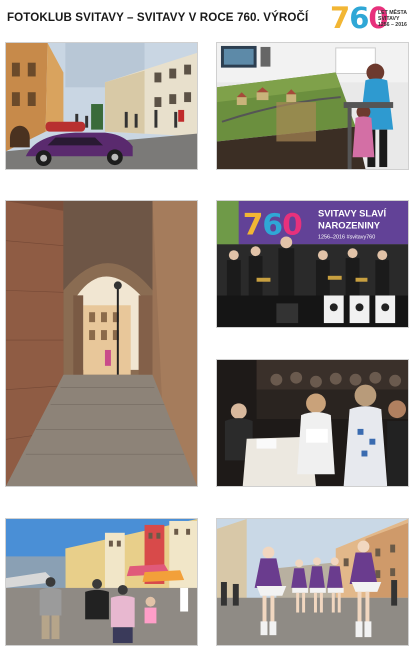  What do you see at coordinates (349, 226) in the screenshot?
I see `banner-line-2: NAROZENINY` at bounding box center [349, 226].